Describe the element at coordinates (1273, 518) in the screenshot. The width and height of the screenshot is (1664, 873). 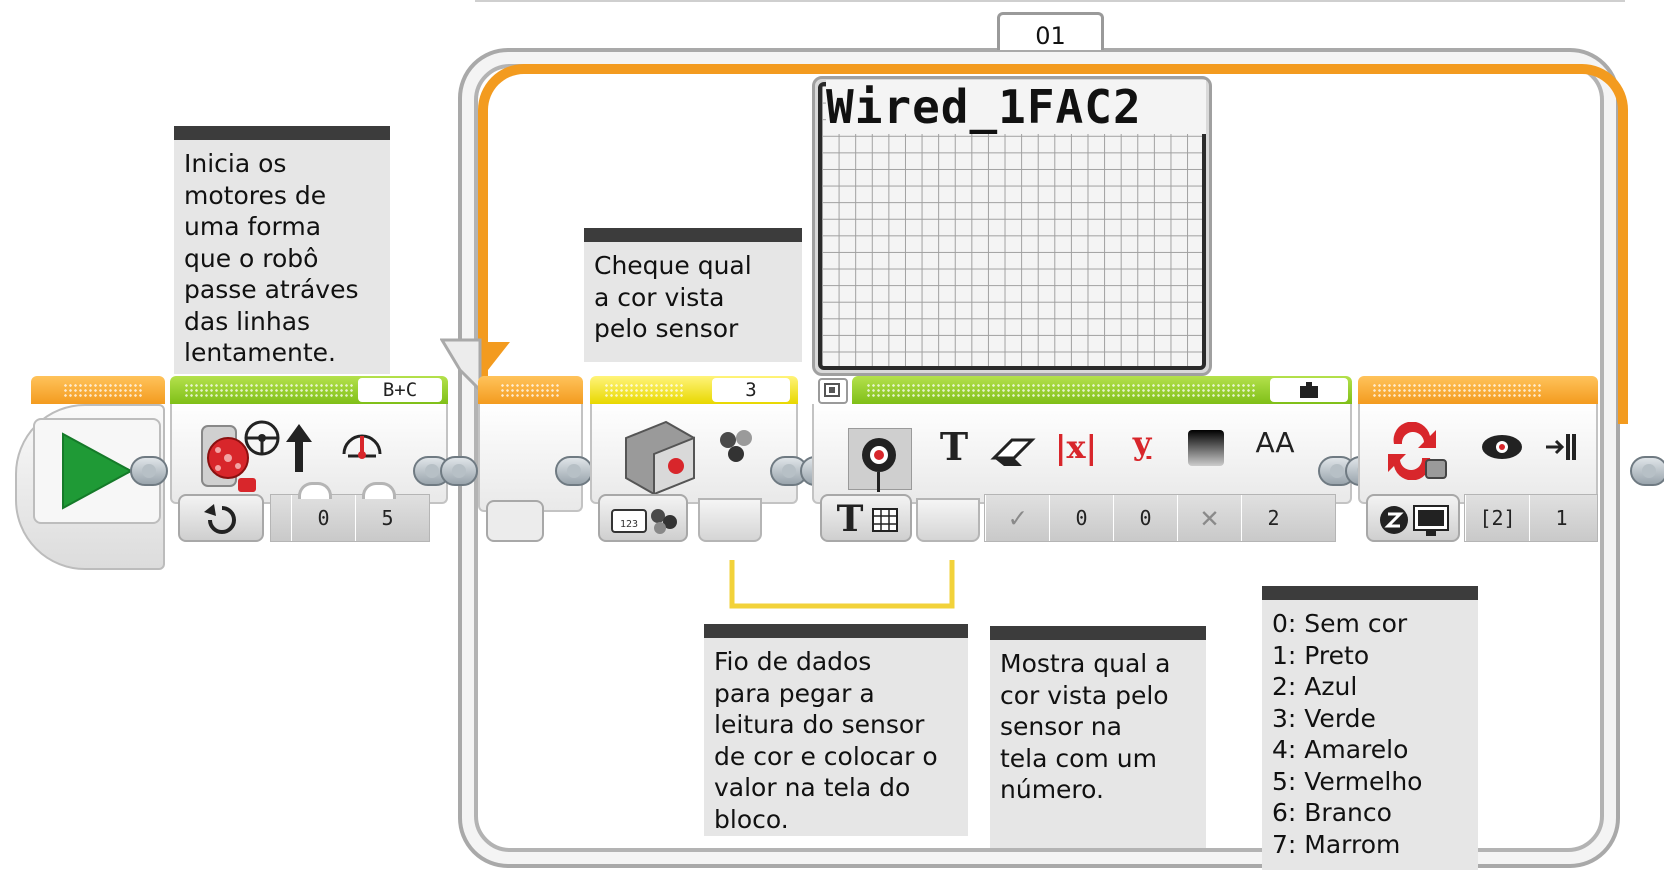
I see `display-font-value: 2` at that location.